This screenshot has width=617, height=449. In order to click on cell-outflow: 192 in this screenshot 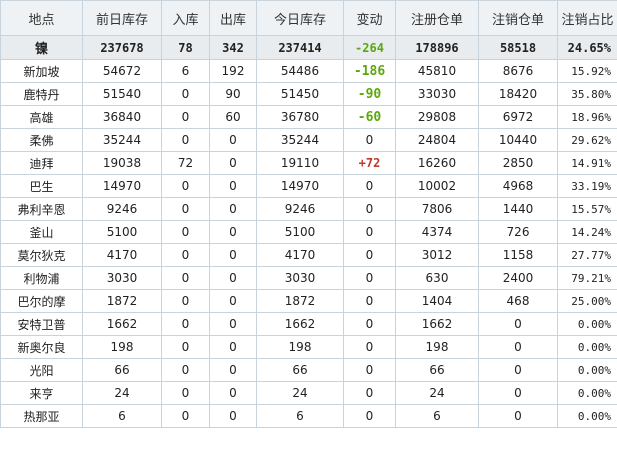, I will do `click(233, 71)`.